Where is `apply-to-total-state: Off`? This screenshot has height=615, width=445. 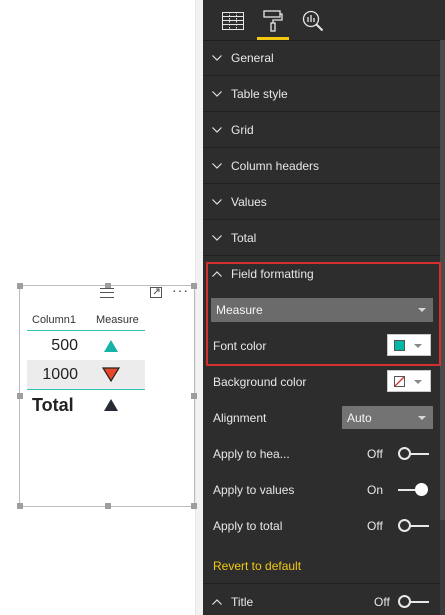
apply-to-total-state: Off is located at coordinates (375, 526).